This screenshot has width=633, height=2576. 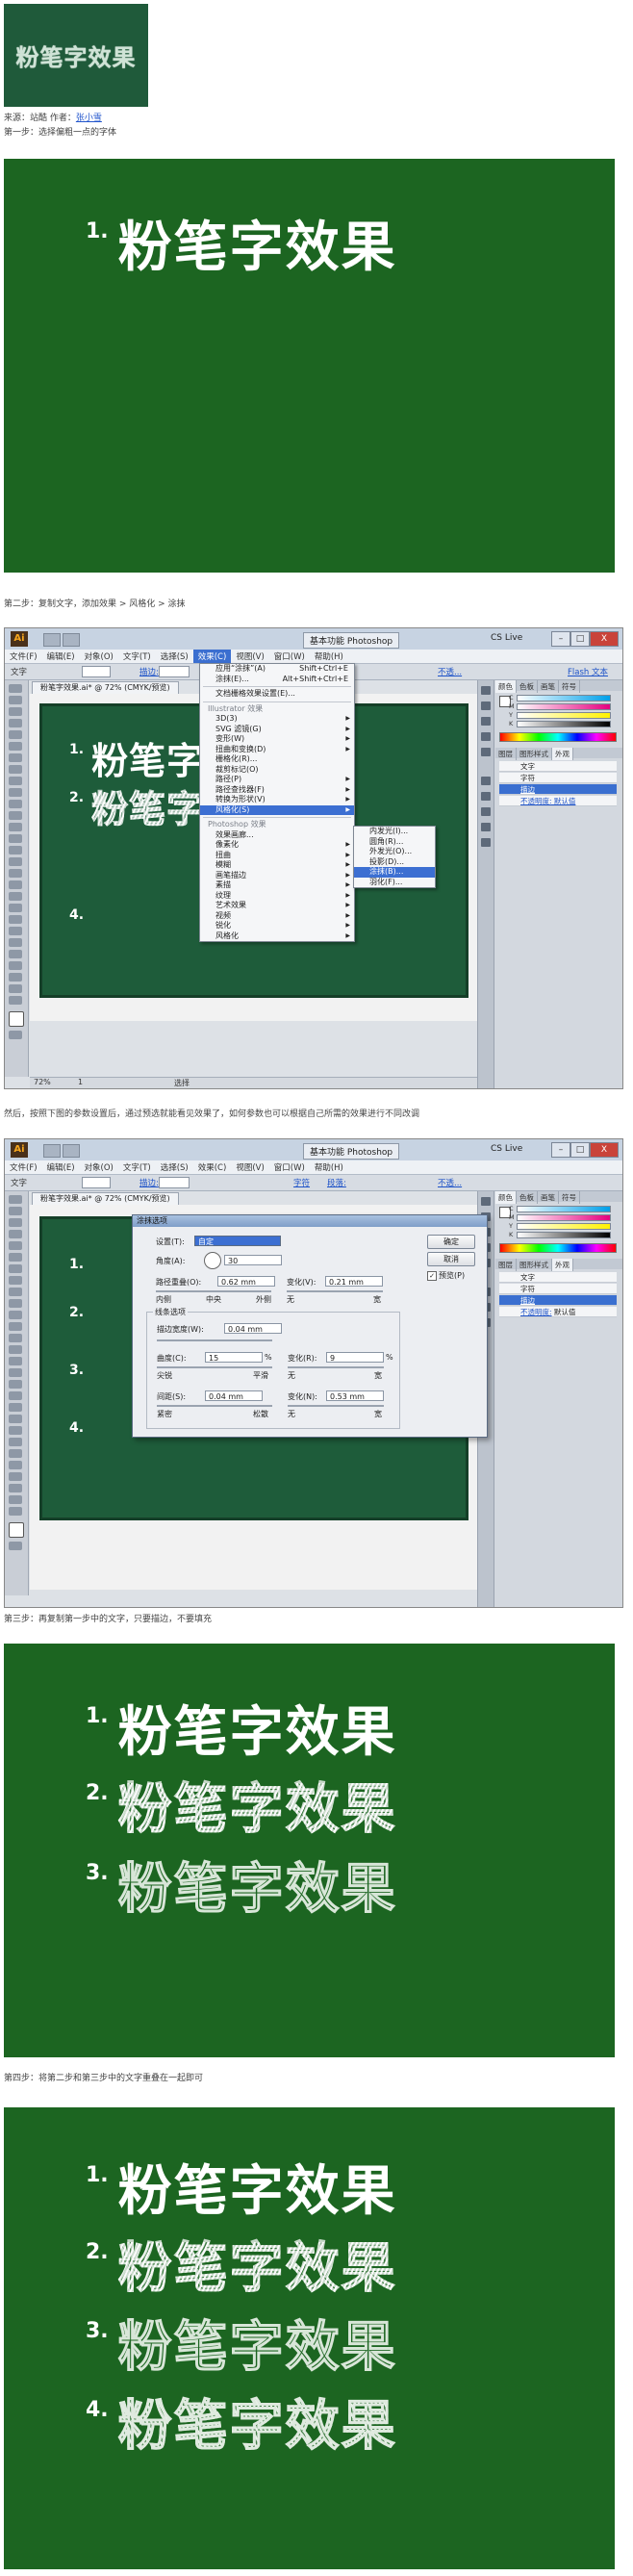 What do you see at coordinates (15, 1546) in the screenshot?
I see `screen-mode-icon` at bounding box center [15, 1546].